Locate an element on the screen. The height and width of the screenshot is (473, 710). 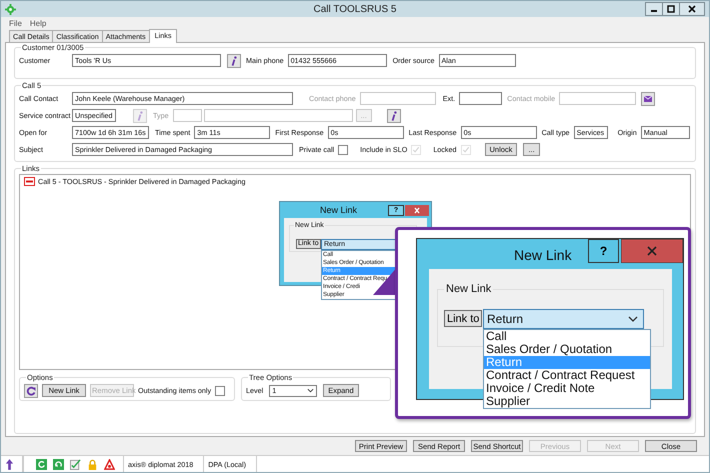
refresh-icon is located at coordinates (31, 391).